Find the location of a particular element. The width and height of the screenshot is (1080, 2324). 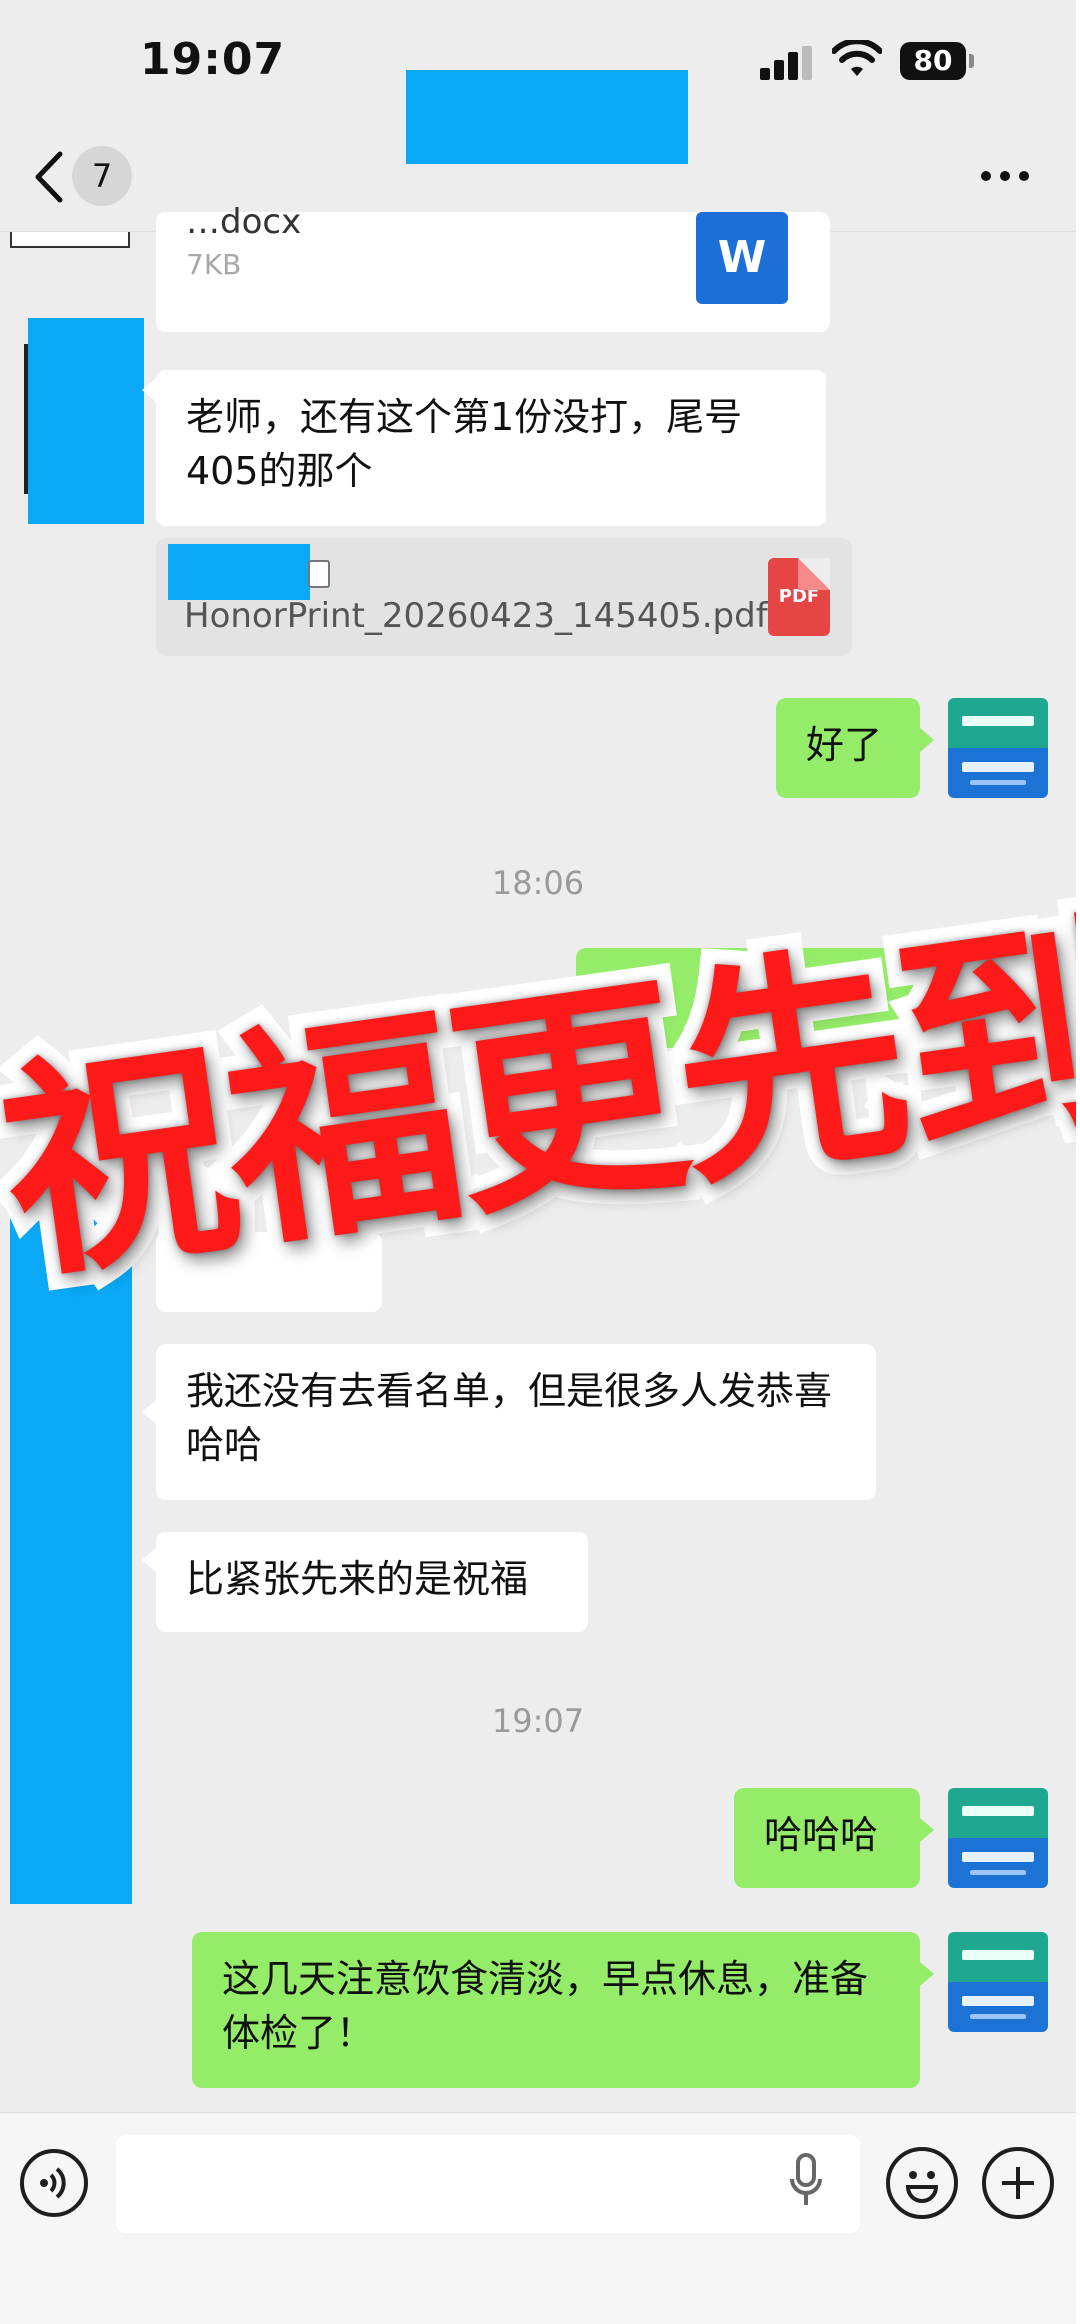

outgoing-message: 好了 is located at coordinates (848, 748).